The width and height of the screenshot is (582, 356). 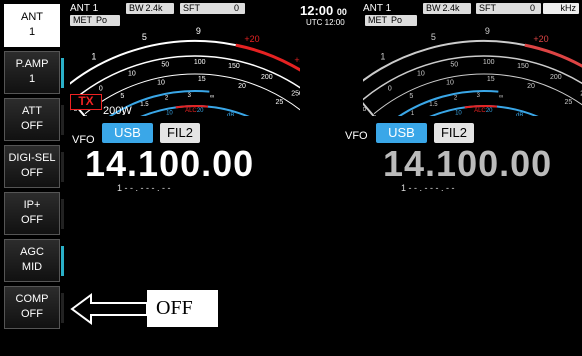 I want to click on sft-value: 0, so click(x=236, y=8).